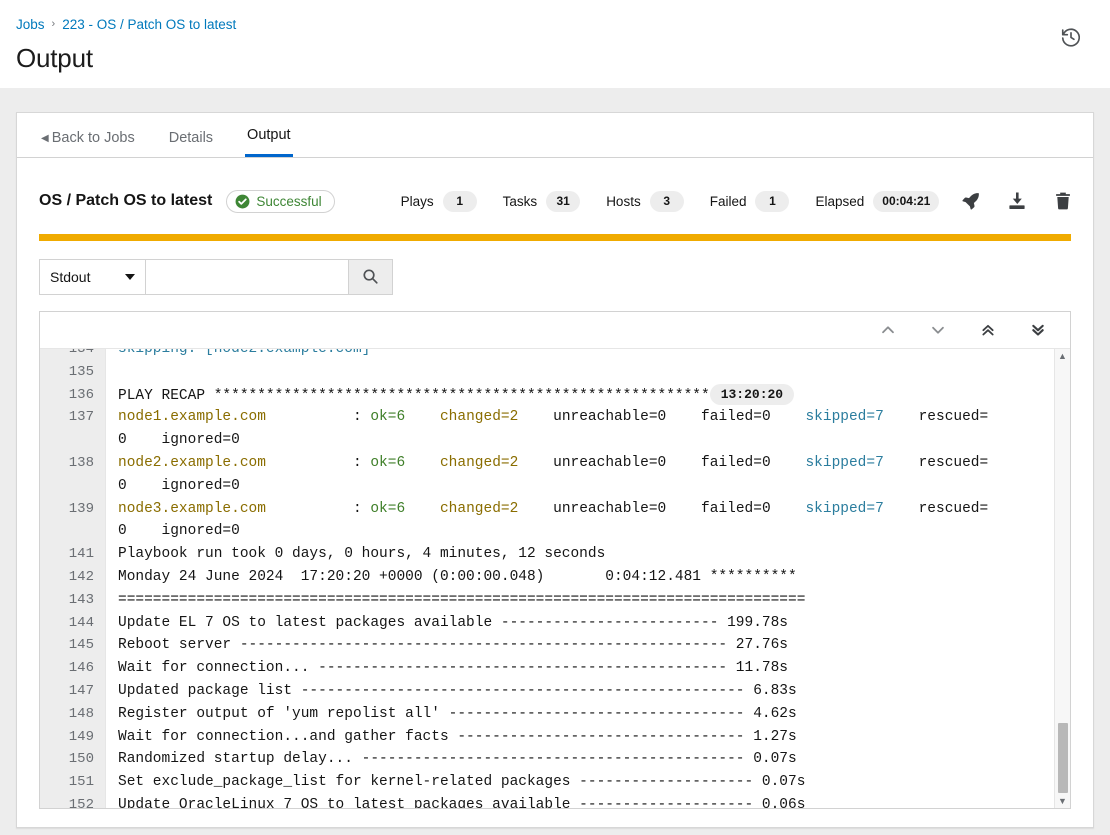 The image size is (1110, 835). Describe the element at coordinates (623, 201) in the screenshot. I see `stat-hosts-label: Hosts` at that location.